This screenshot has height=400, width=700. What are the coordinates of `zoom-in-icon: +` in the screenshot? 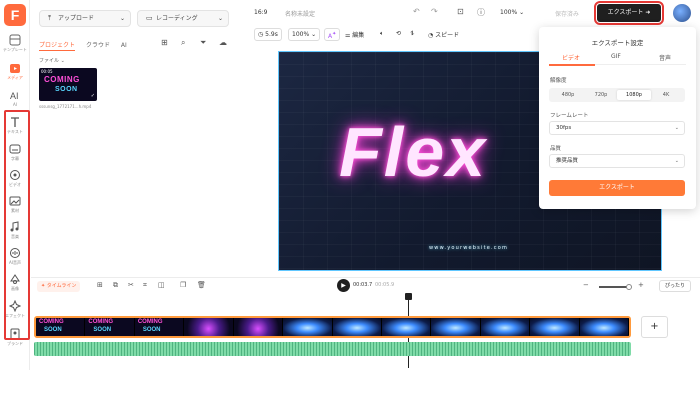 It's located at (641, 285).